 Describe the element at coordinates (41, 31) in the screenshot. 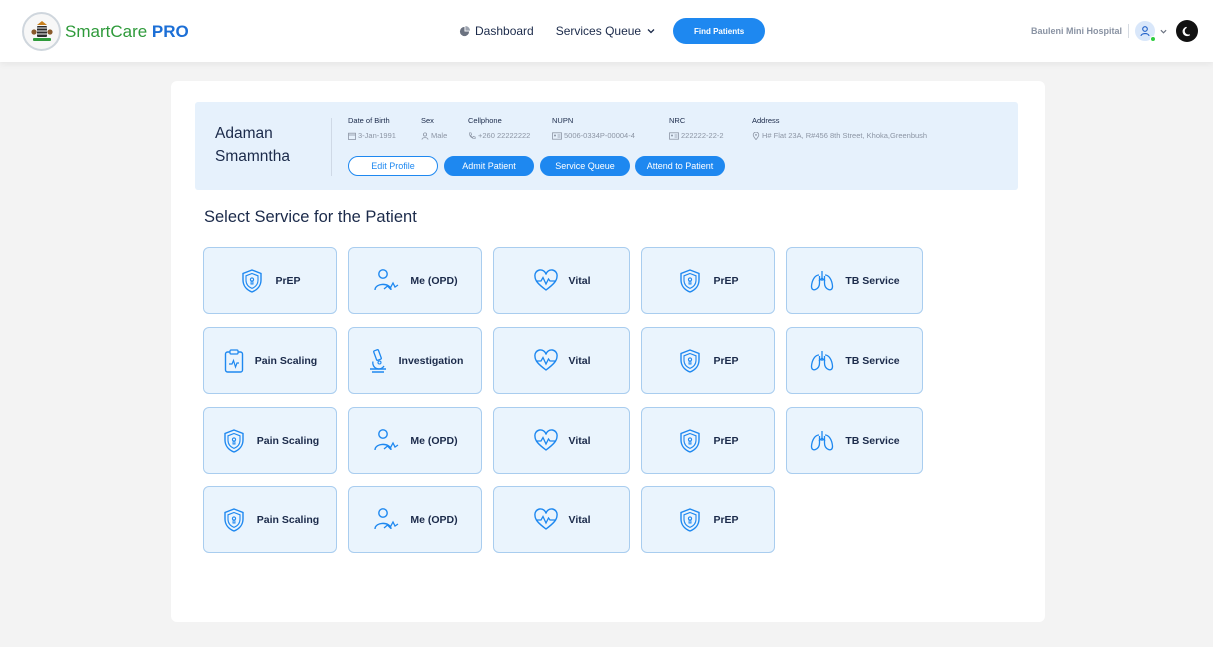

I see `coat-of-arms-icon` at that location.